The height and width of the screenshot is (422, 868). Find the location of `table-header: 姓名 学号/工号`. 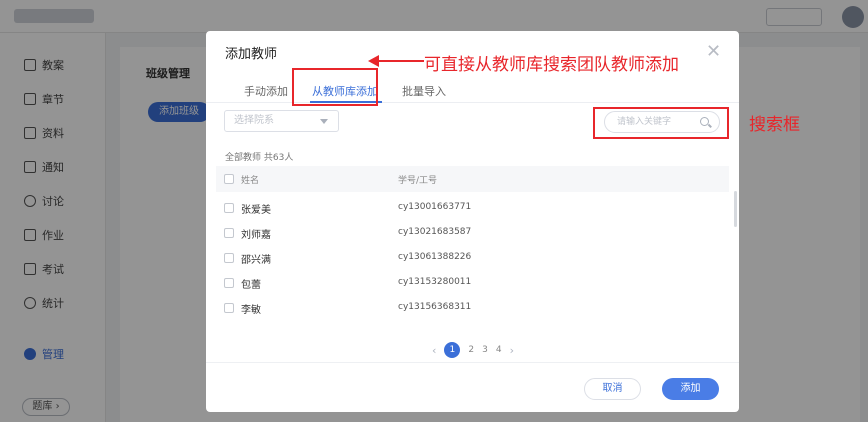

table-header: 姓名 学号/工号 is located at coordinates (472, 179).